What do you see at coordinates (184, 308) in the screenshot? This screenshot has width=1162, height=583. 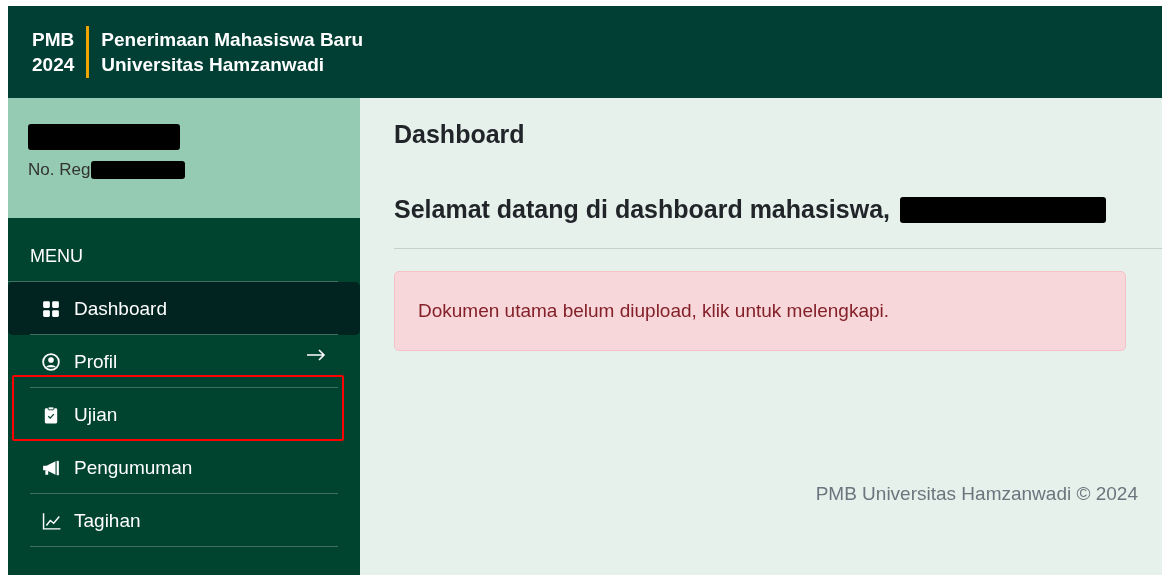 I see `sidebar-item: Dashboard` at bounding box center [184, 308].